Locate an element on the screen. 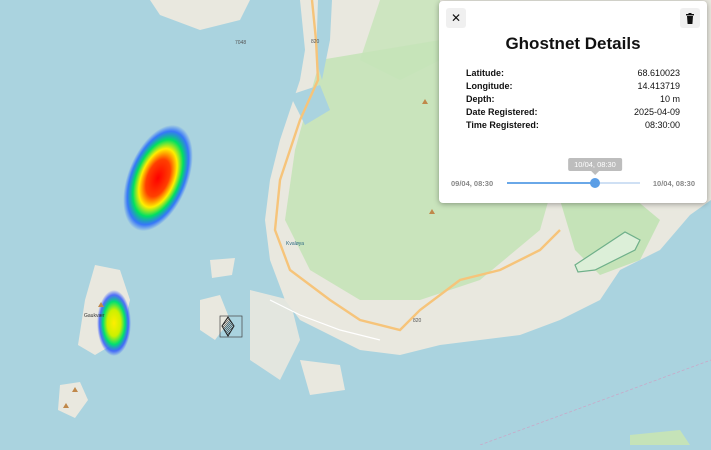 The width and height of the screenshot is (711, 450). detail-key: Longitude: is located at coordinates (489, 86).